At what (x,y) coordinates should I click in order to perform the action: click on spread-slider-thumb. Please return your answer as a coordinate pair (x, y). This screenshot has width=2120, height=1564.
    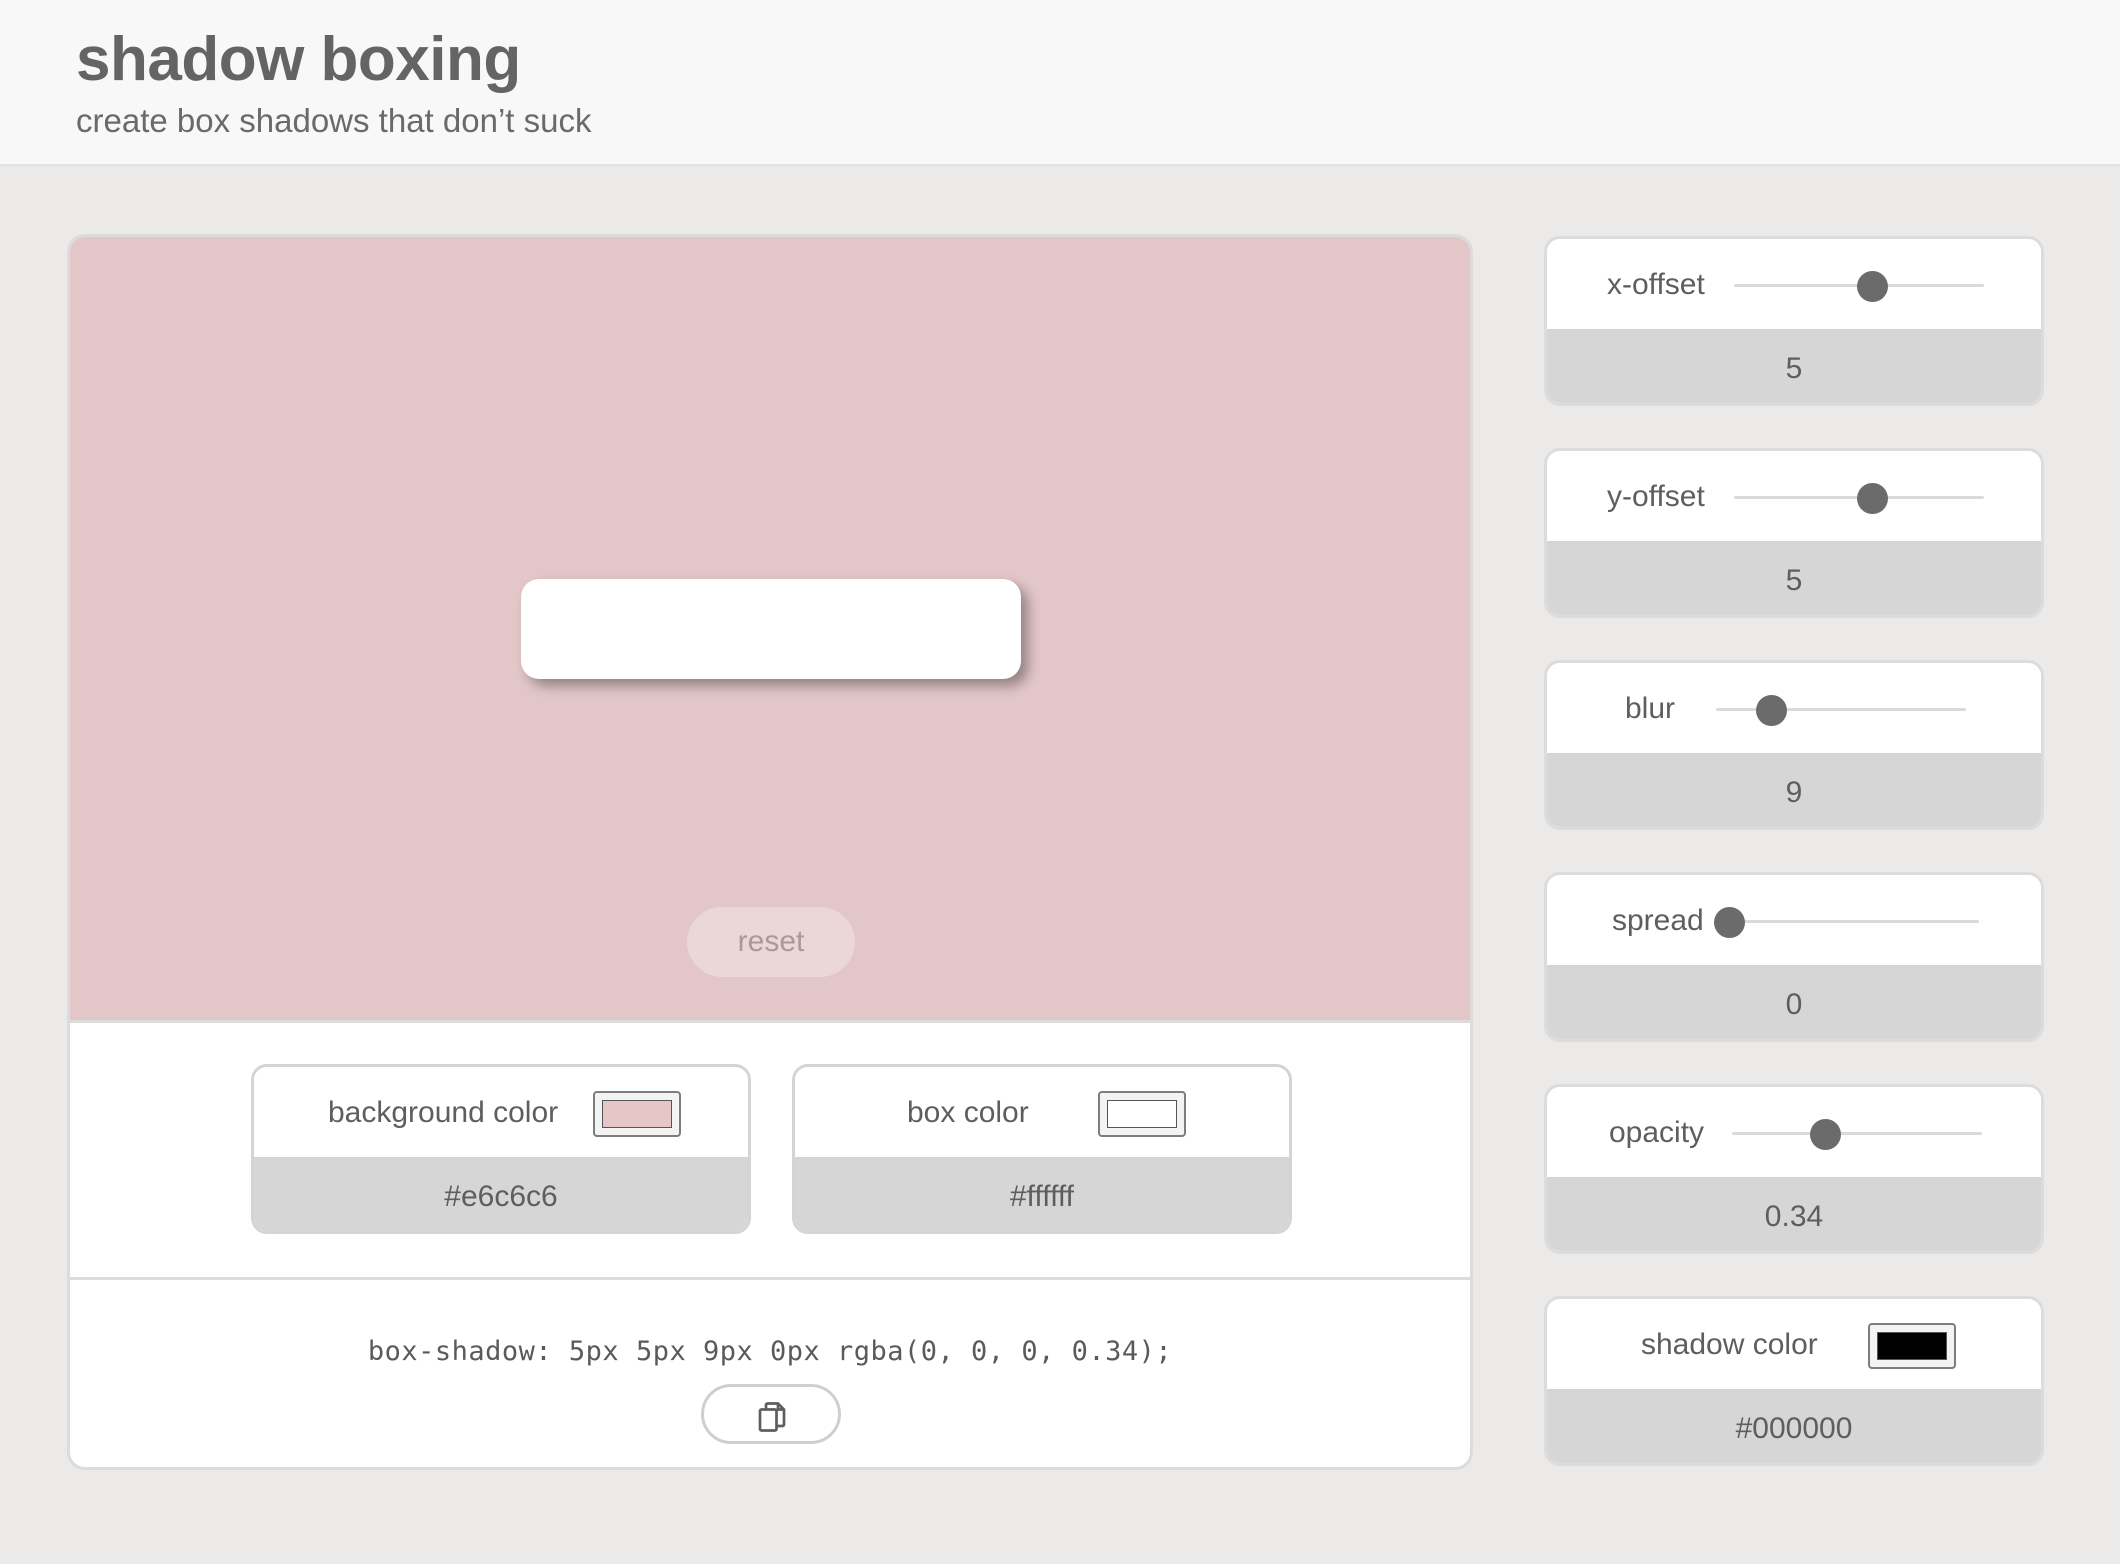
    Looking at the image, I should click on (1729, 922).